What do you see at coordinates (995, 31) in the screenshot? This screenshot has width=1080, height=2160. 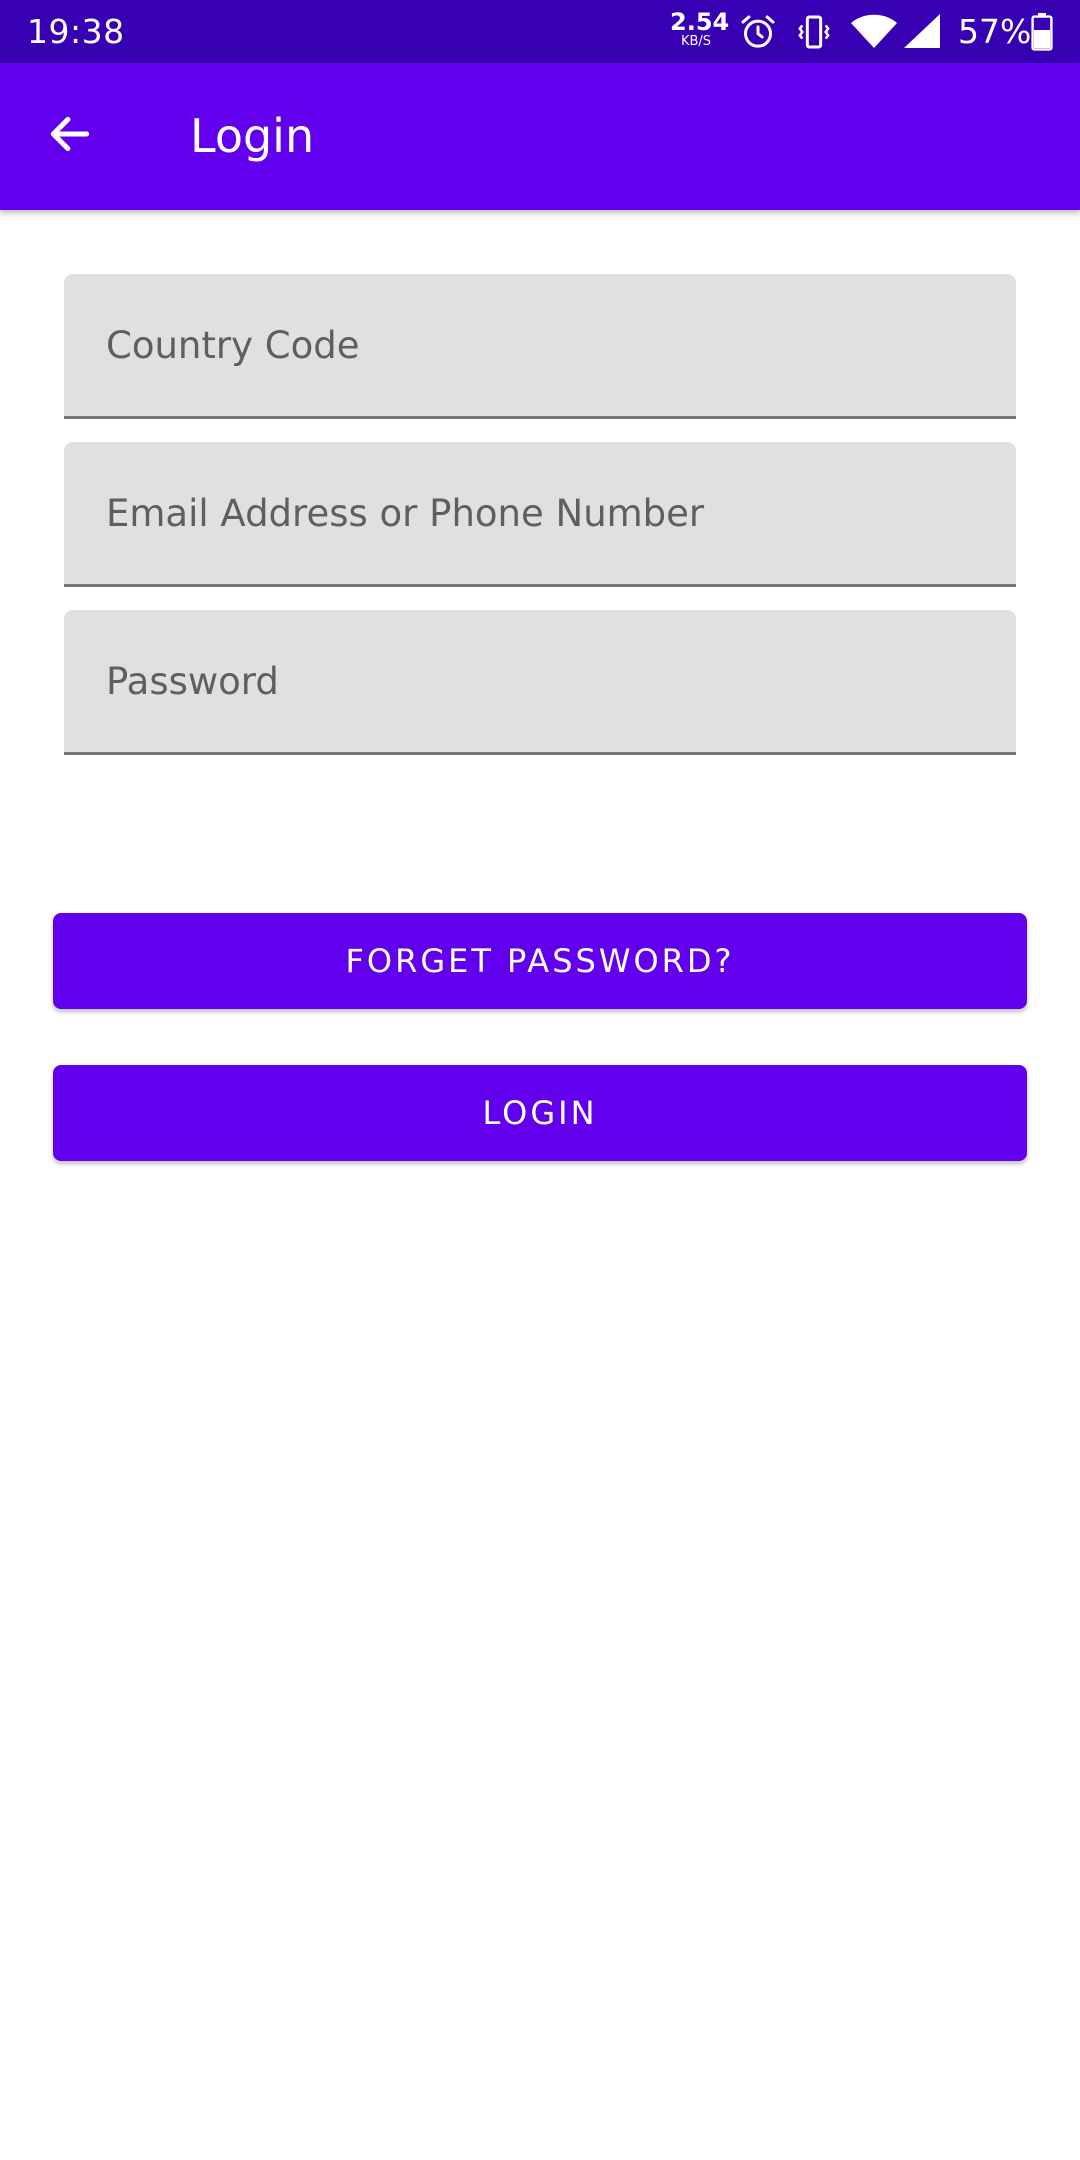 I see `battery-percent: 57%` at bounding box center [995, 31].